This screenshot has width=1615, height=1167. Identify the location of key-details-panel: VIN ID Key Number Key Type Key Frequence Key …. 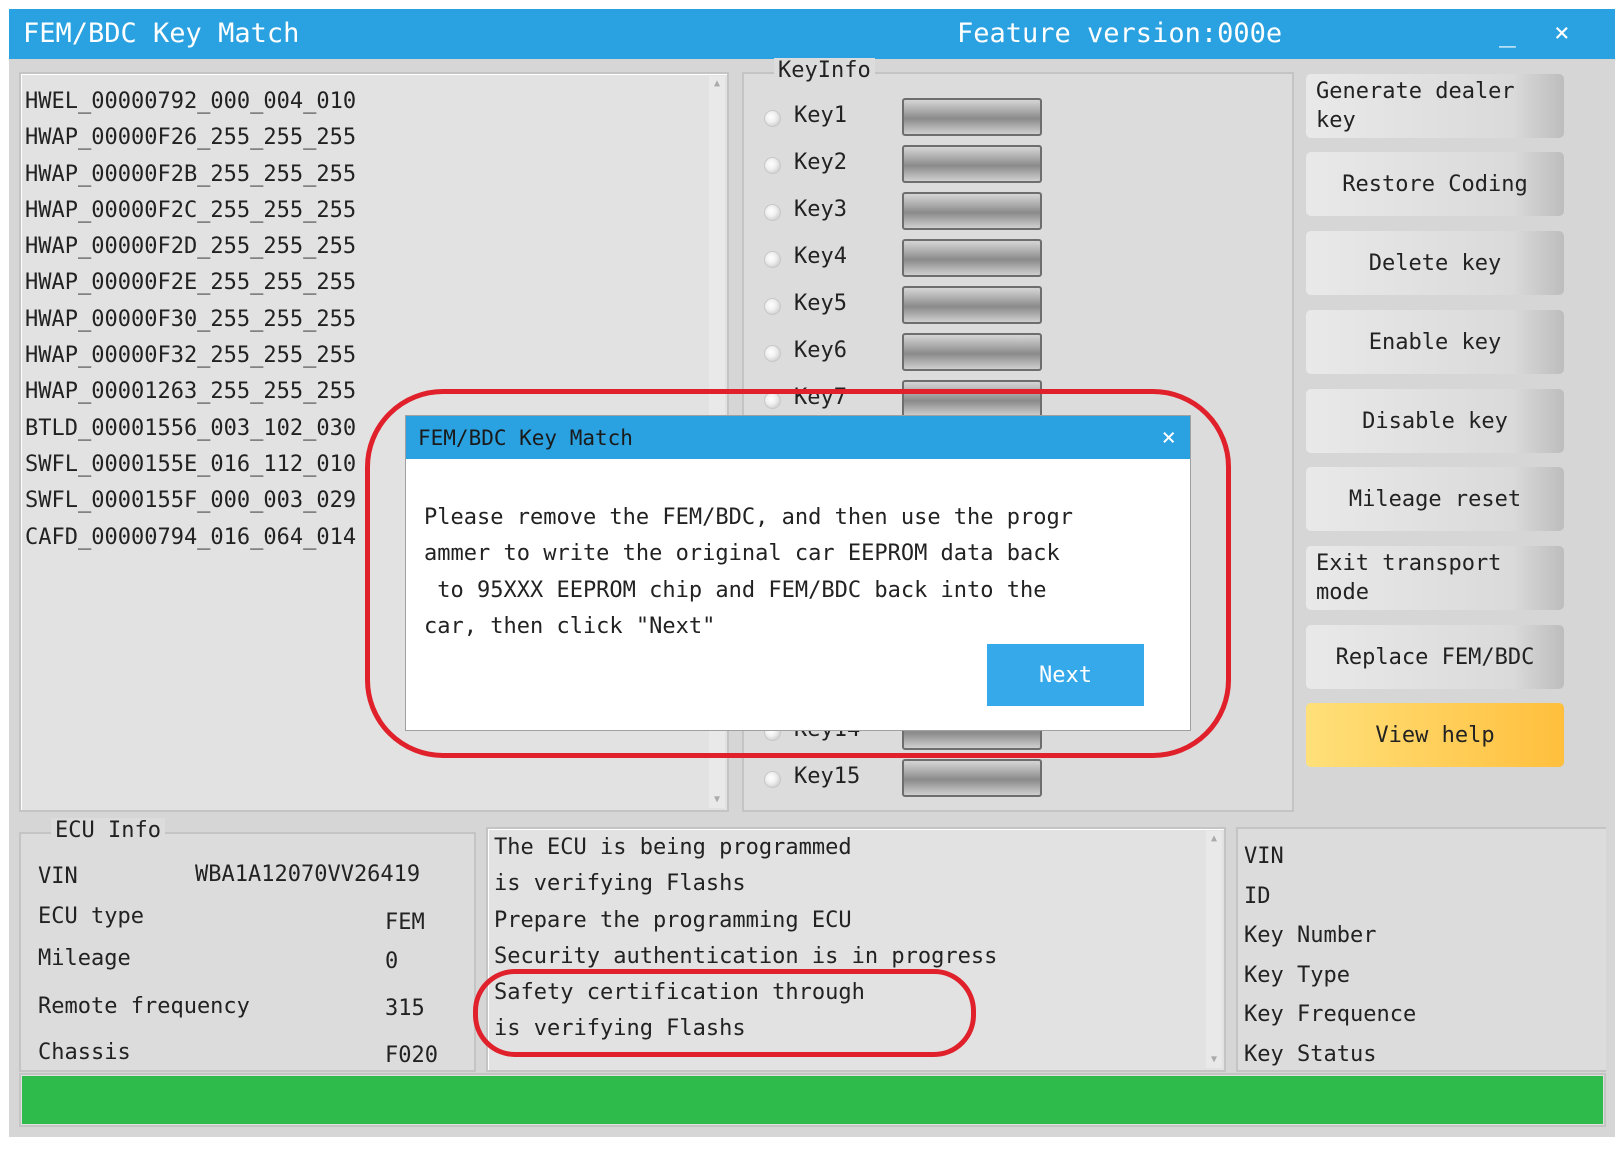
(1421, 949).